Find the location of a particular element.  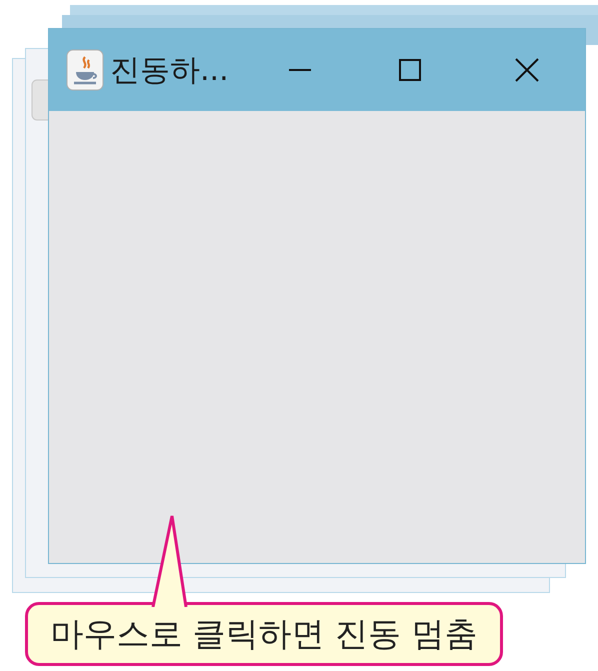

callout-text: 마우스로 클릭하면 진동 멈춤 is located at coordinates (264, 634).